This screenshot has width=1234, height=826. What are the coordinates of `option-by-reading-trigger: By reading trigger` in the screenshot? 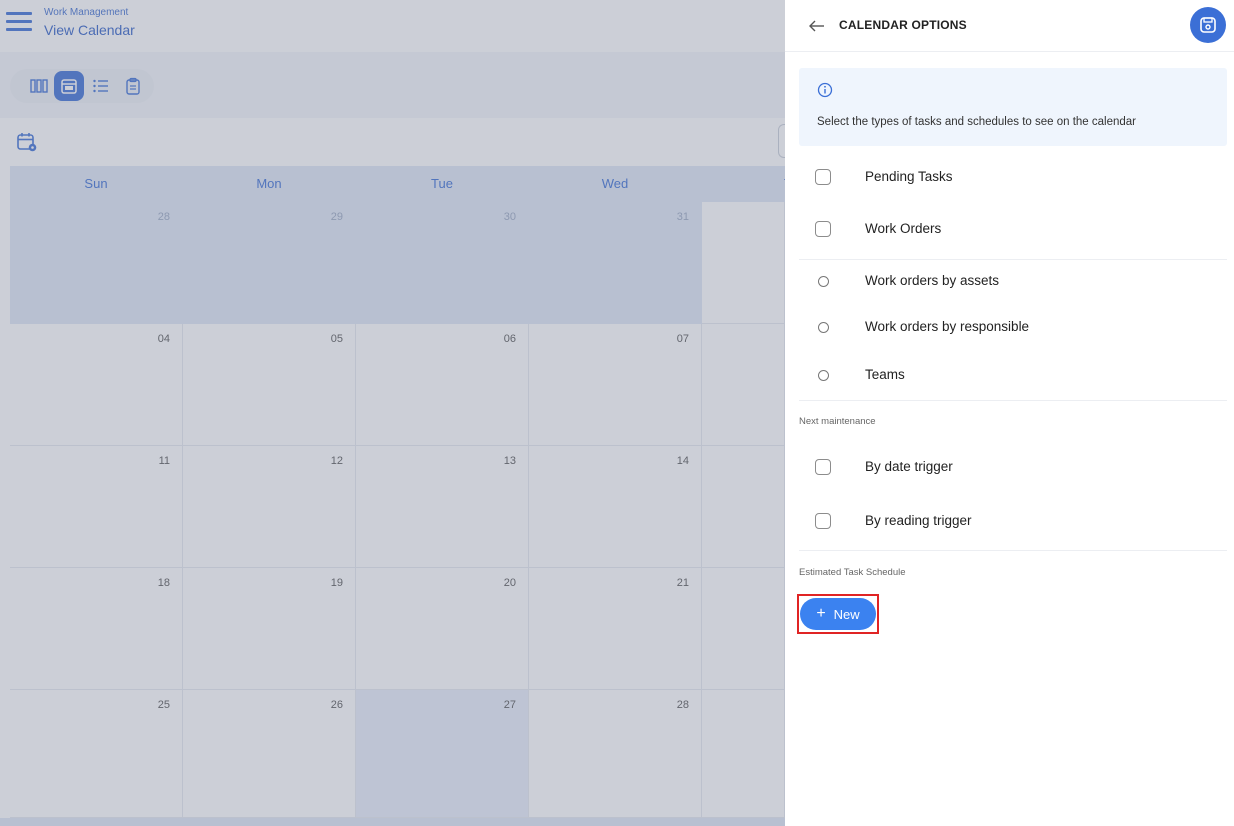 It's located at (1013, 522).